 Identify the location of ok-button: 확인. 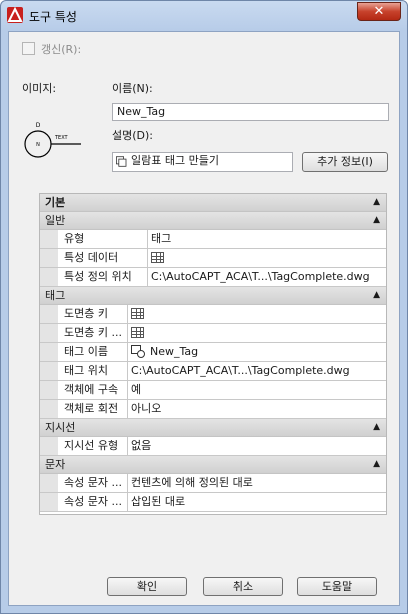
(147, 586).